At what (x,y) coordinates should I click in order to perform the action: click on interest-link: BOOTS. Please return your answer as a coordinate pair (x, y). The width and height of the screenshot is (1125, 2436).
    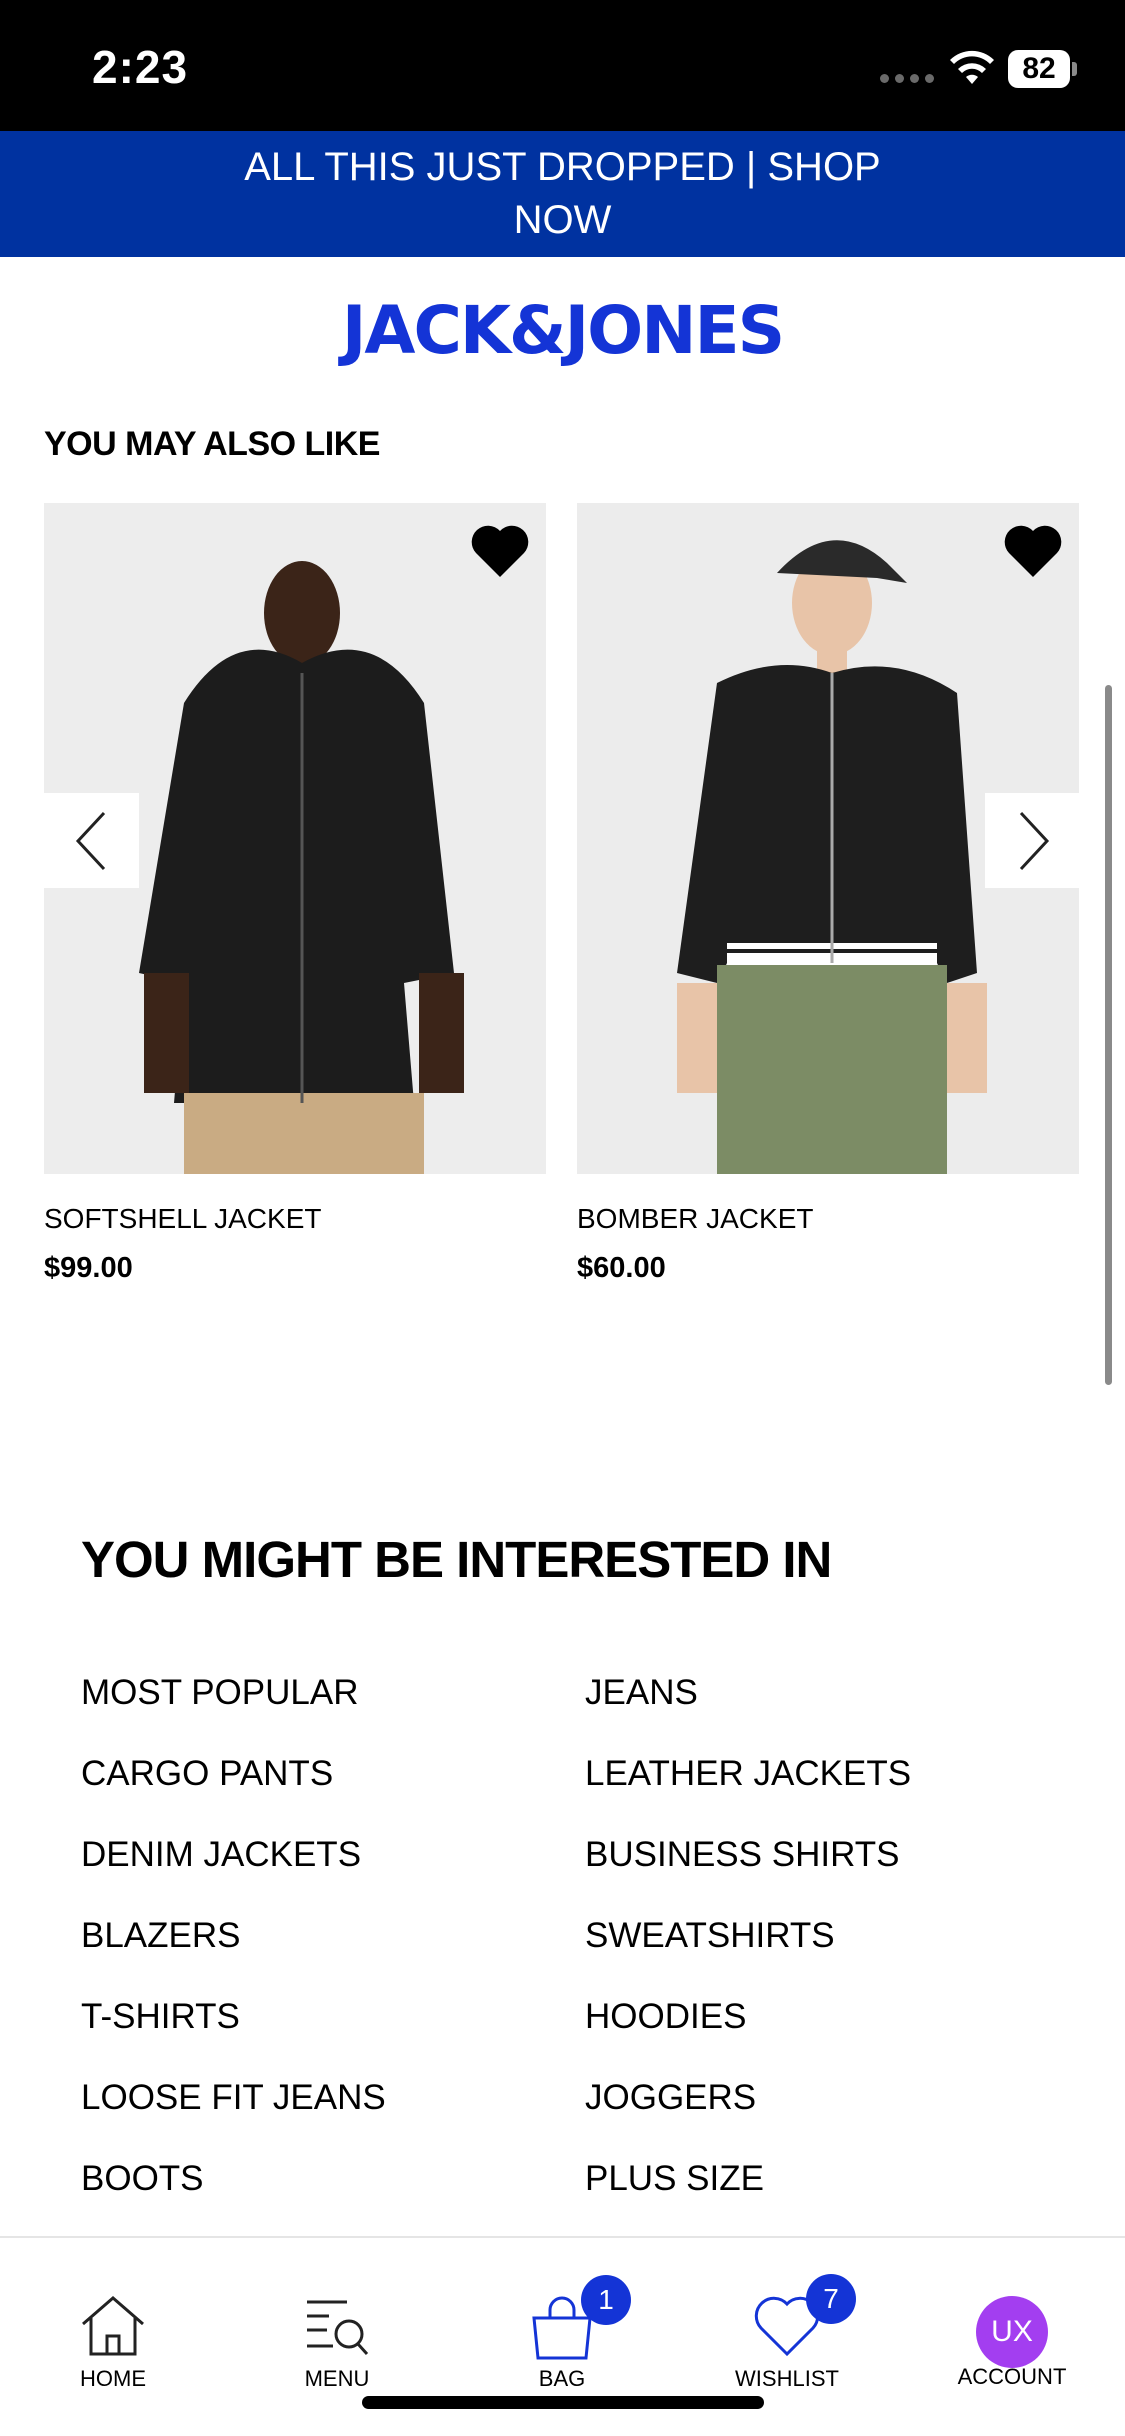
    Looking at the image, I should click on (333, 2194).